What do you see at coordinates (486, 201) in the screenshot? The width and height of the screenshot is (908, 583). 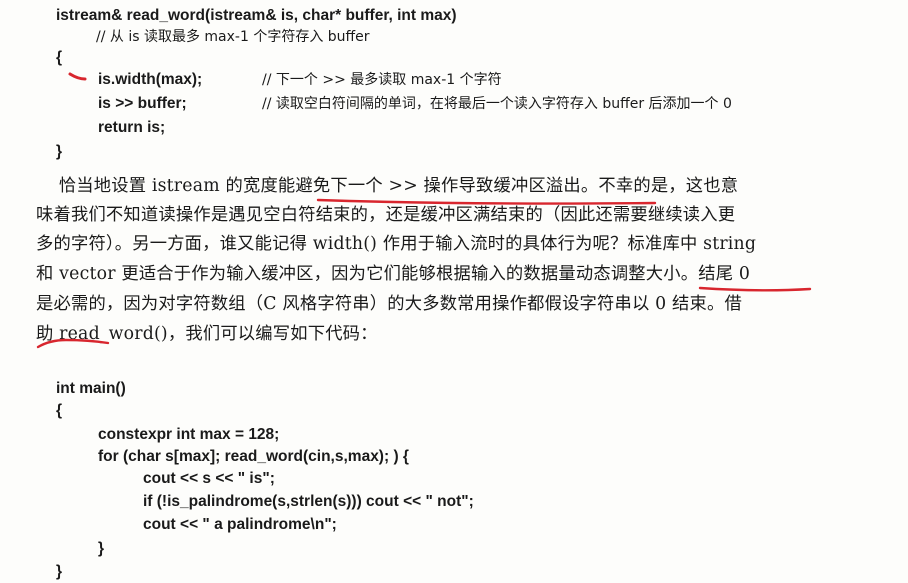 I see `pen-underline-overflow` at bounding box center [486, 201].